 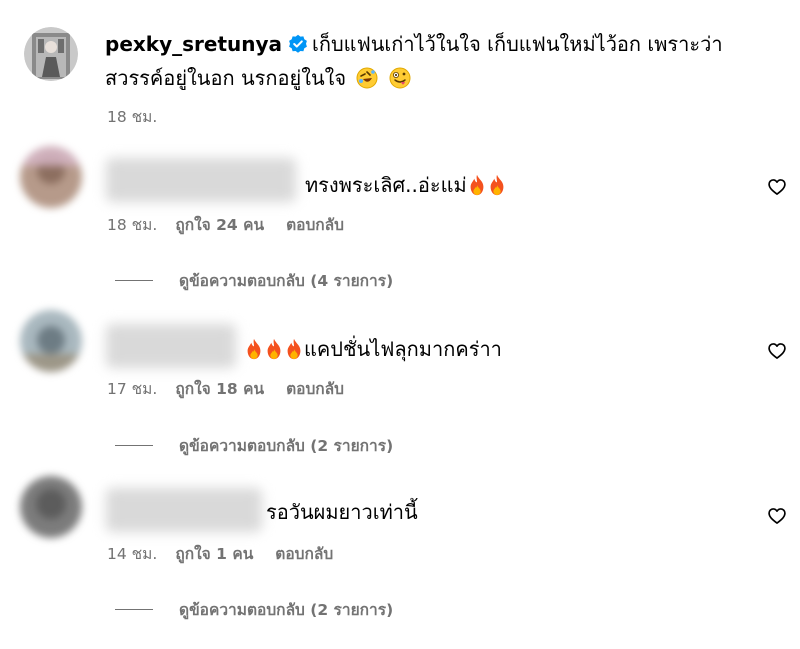 I want to click on avatar-image, so click(x=51, y=54).